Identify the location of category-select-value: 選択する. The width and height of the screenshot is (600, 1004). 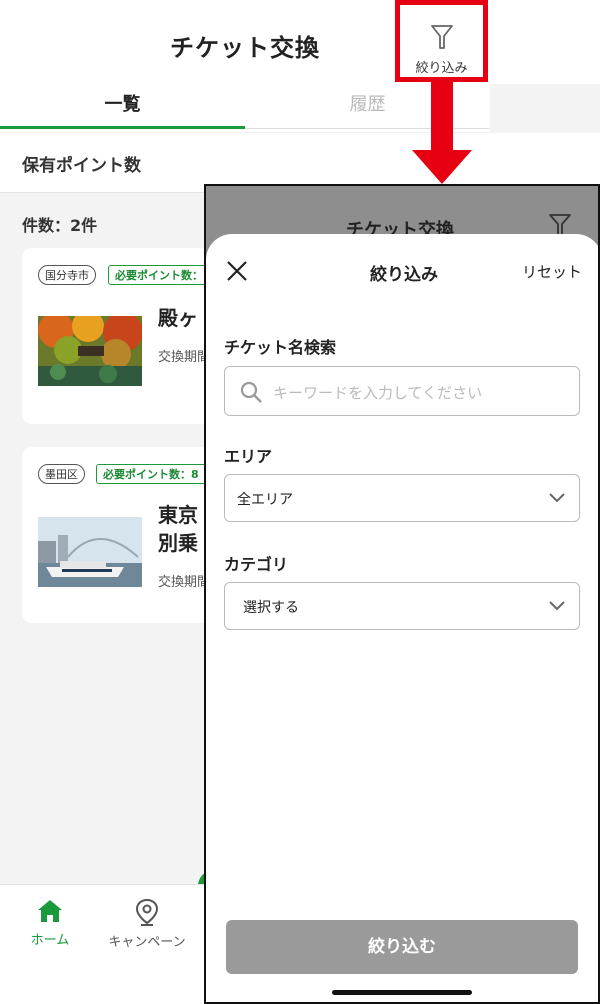
(271, 608).